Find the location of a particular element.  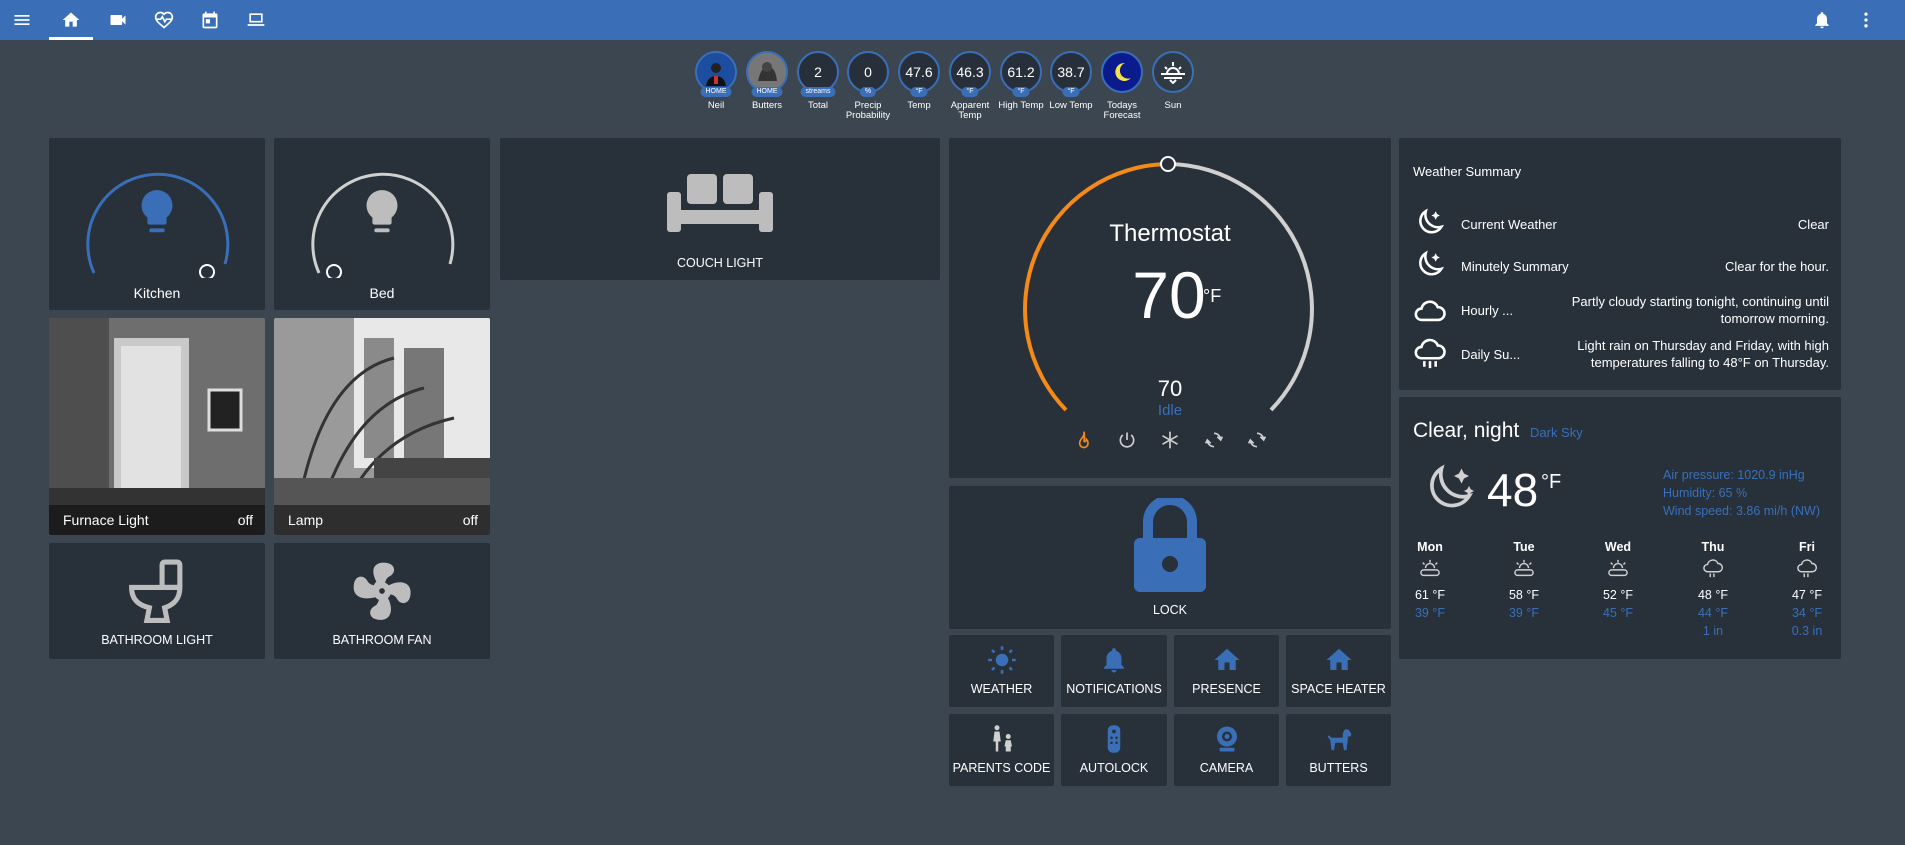

badge-label: High Temp is located at coordinates (1021, 105).